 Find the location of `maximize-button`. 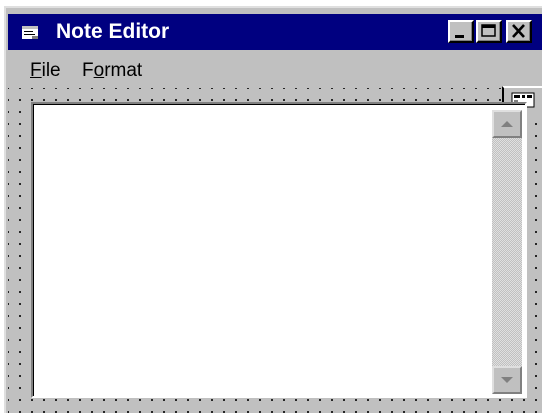

maximize-button is located at coordinates (489, 31).